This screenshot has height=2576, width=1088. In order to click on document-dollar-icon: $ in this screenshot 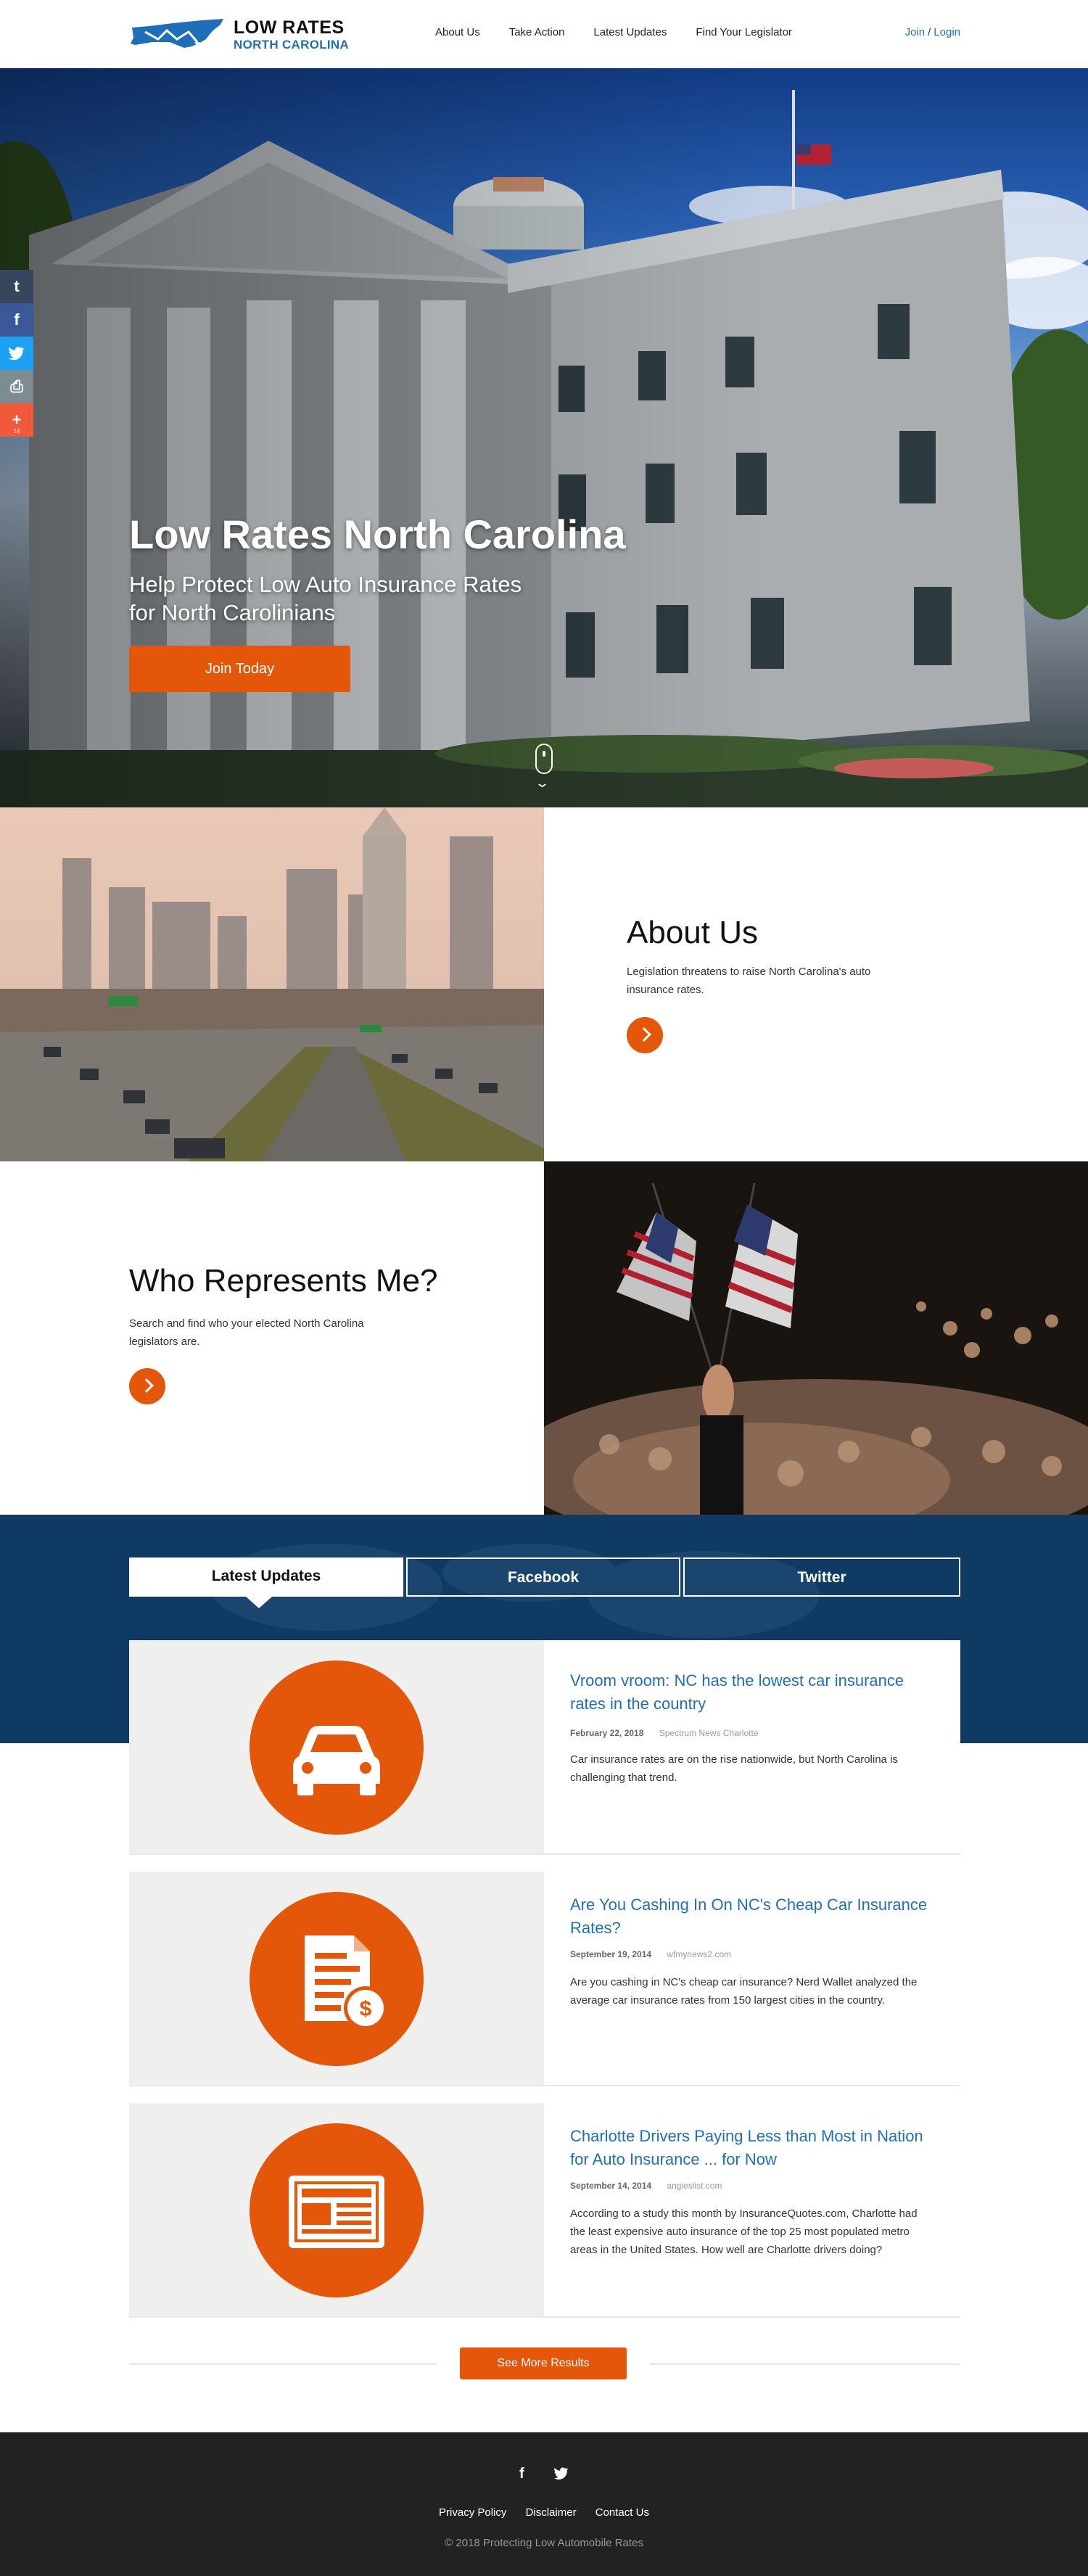, I will do `click(337, 1979)`.